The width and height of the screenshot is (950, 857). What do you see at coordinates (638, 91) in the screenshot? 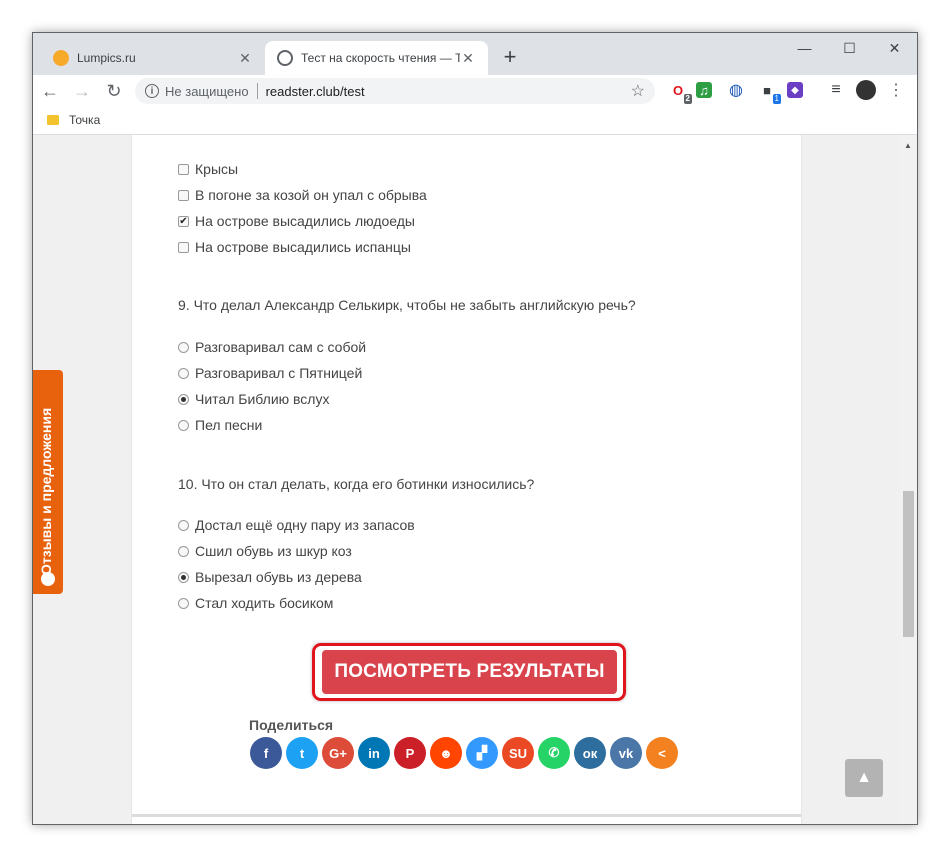
I see `bookmark-star-icon: ☆` at bounding box center [638, 91].